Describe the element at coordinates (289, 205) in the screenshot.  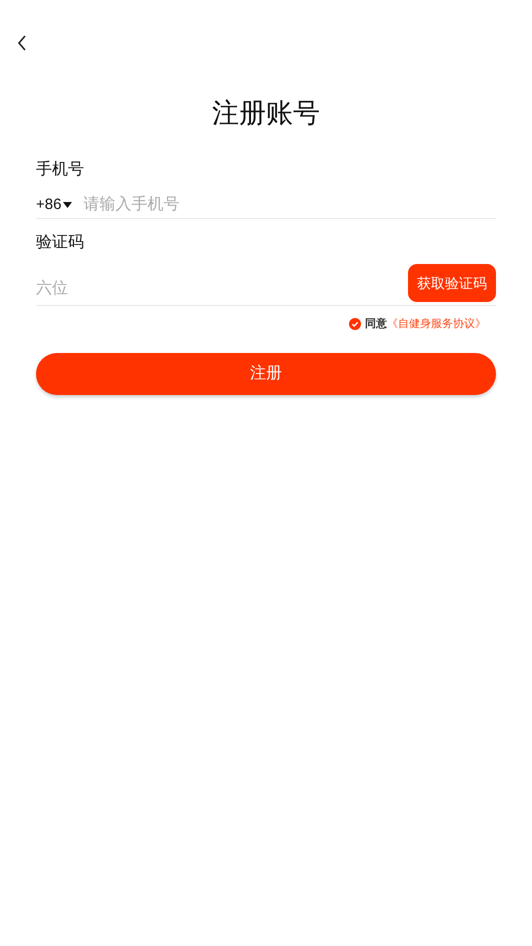
I see `phone-input-field: 请输入手机号` at that location.